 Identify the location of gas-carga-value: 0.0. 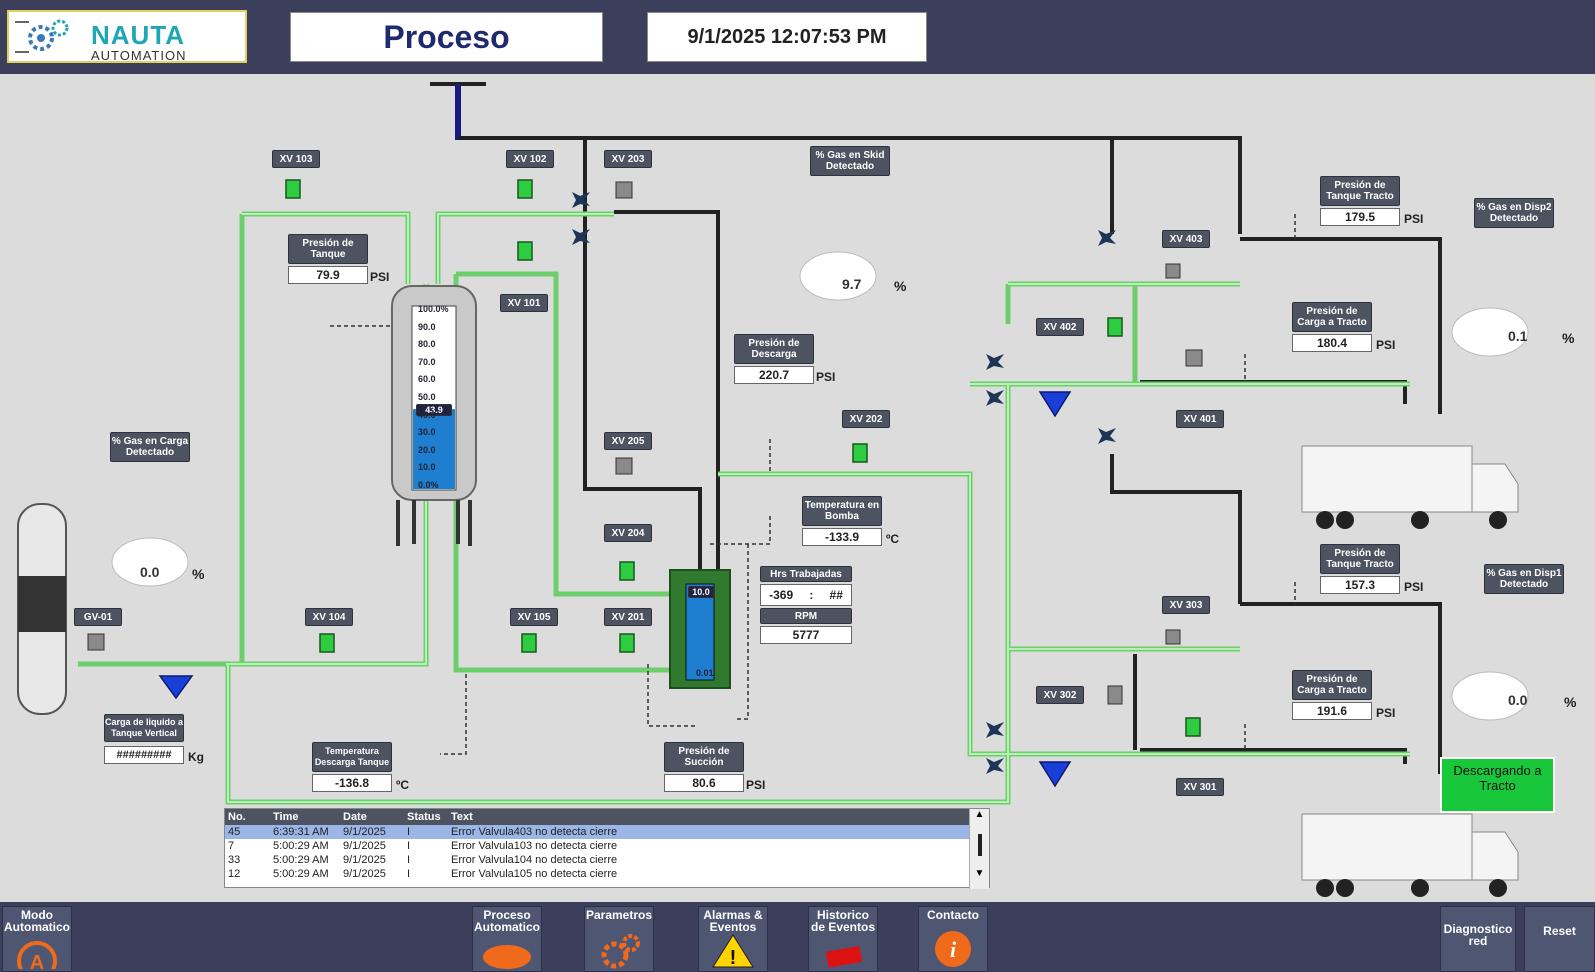
(150, 572).